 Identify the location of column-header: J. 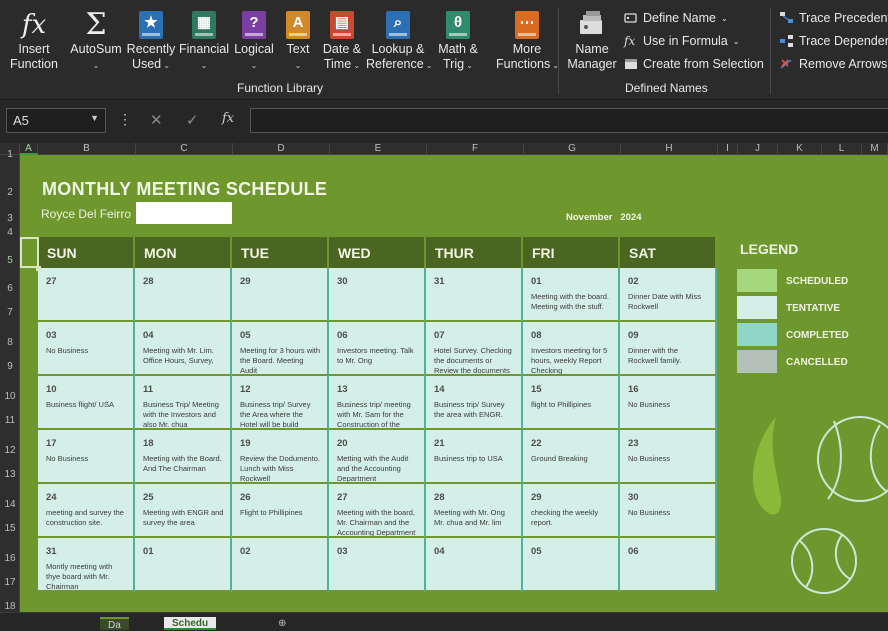
(758, 149).